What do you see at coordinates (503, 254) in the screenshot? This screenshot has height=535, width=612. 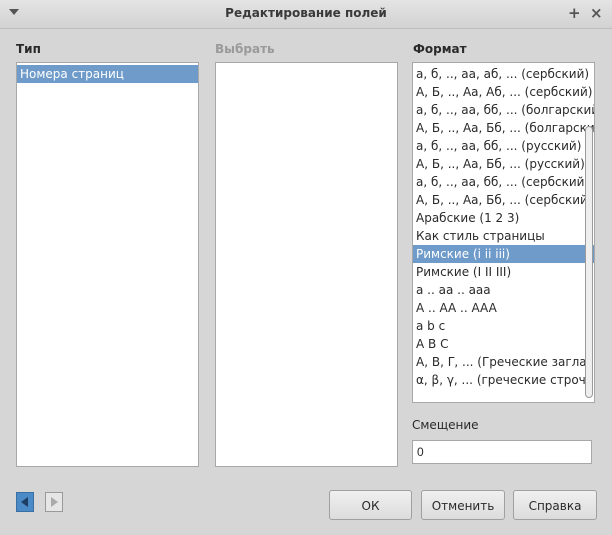 I see `list-item: Римские (i ii iii)` at bounding box center [503, 254].